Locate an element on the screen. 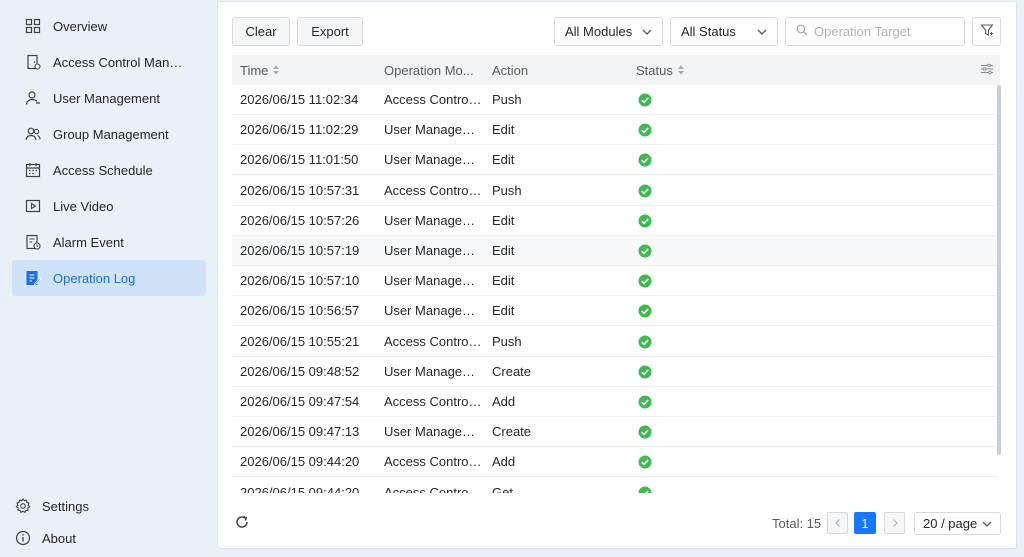  prev-page-button is located at coordinates (837, 523).